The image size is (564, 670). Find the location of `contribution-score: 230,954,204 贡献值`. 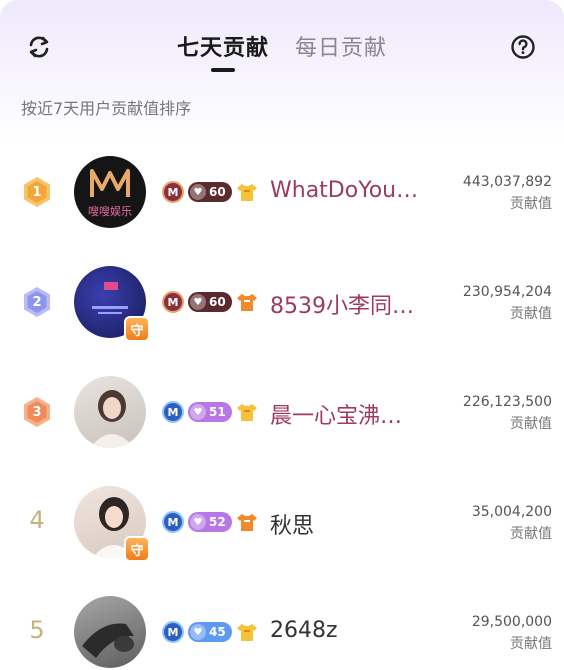

contribution-score: 230,954,204 贡献值 is located at coordinates (507, 303).